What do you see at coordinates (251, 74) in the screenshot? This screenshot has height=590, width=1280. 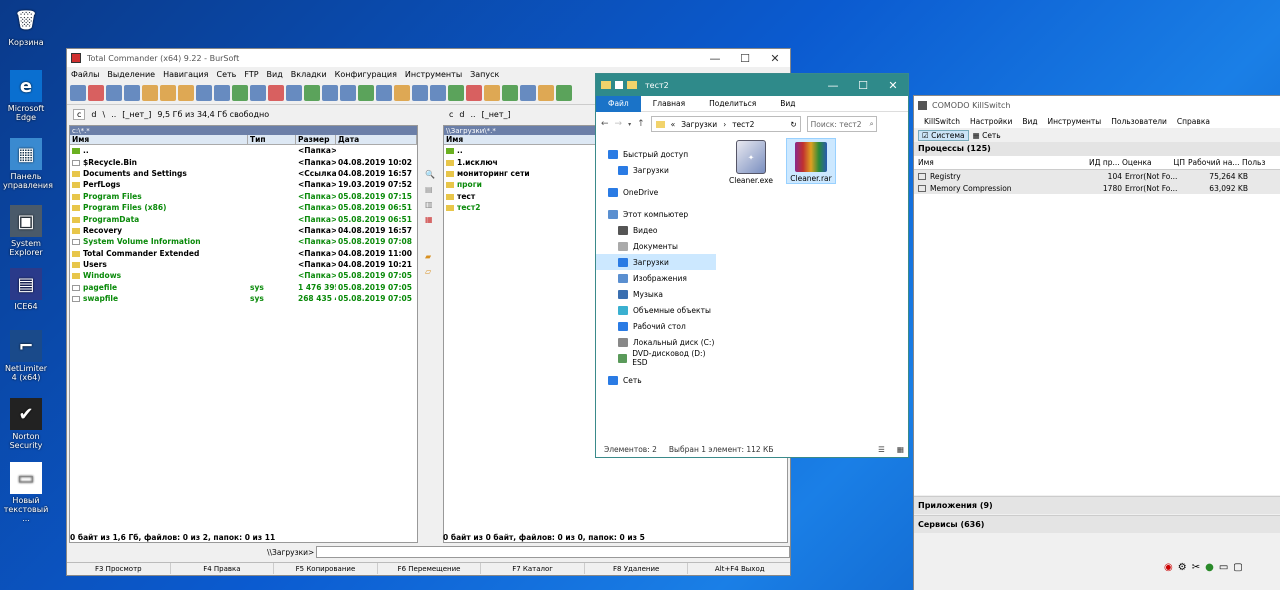 I see `tc-menu-item: FTP` at bounding box center [251, 74].